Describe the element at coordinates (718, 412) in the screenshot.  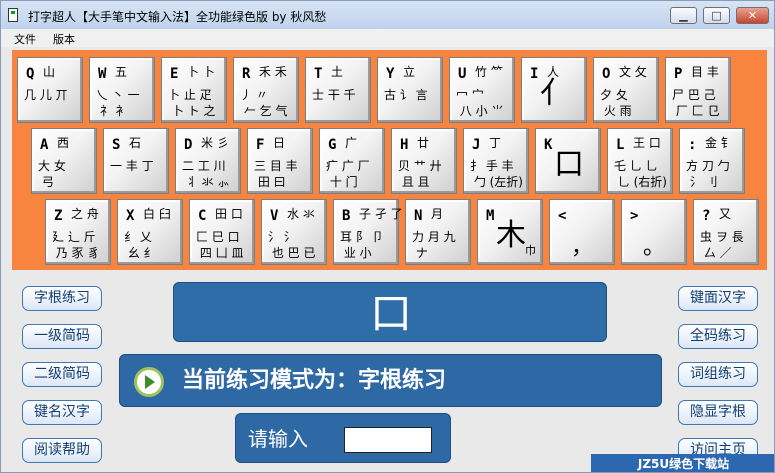
I see `toggle-radicals-button: 隐显字根` at that location.